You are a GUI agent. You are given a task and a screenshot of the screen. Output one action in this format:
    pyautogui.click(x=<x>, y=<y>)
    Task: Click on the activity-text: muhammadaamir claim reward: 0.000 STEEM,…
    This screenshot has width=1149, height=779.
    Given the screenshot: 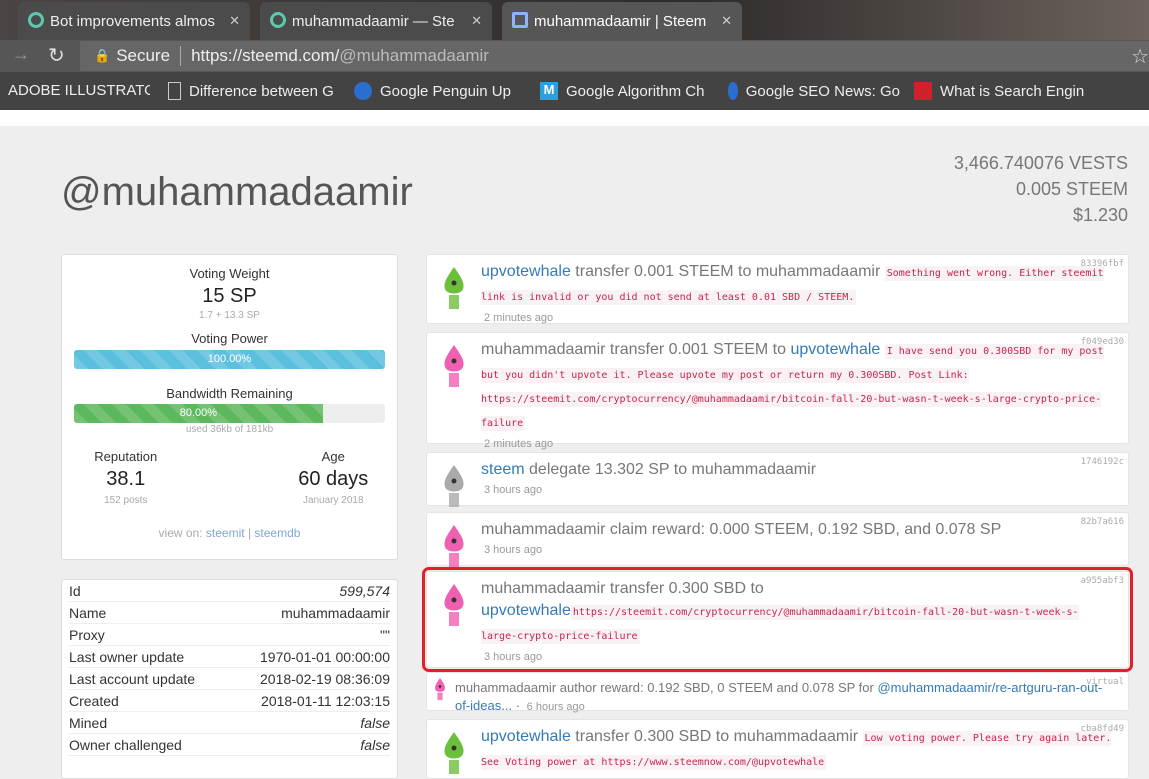 What is the action you would take?
    pyautogui.click(x=741, y=529)
    